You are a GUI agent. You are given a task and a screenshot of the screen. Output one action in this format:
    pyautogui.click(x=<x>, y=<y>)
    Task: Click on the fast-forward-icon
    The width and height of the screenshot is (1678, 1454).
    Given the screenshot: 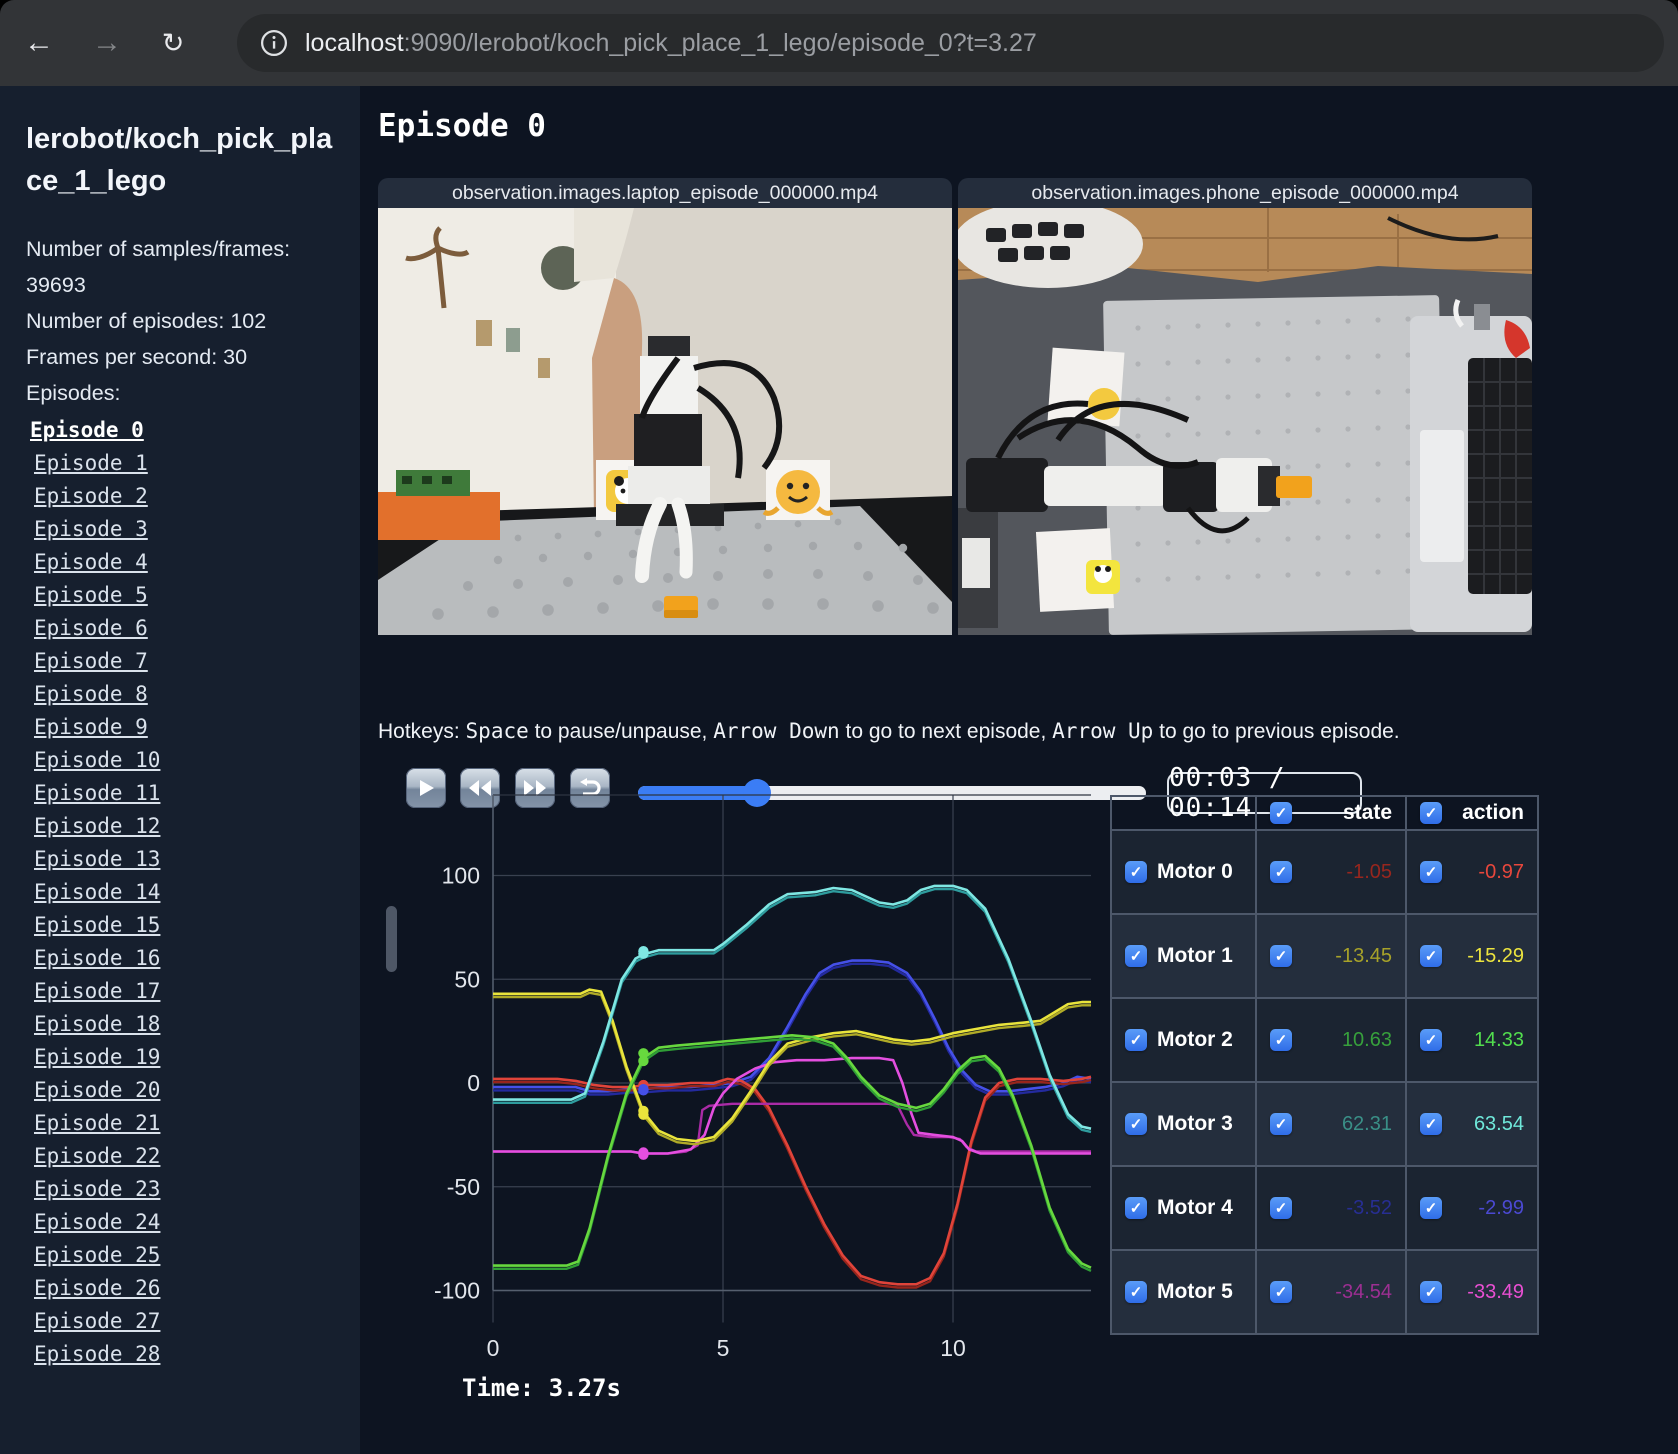 What is the action you would take?
    pyautogui.click(x=535, y=788)
    